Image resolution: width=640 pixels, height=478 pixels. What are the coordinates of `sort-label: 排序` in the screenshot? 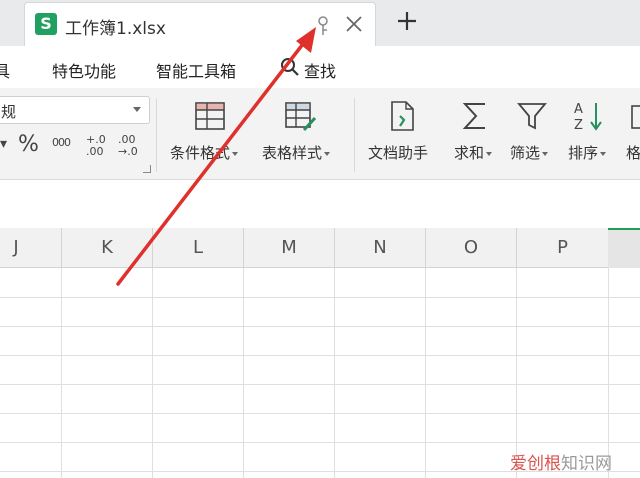 It's located at (583, 153).